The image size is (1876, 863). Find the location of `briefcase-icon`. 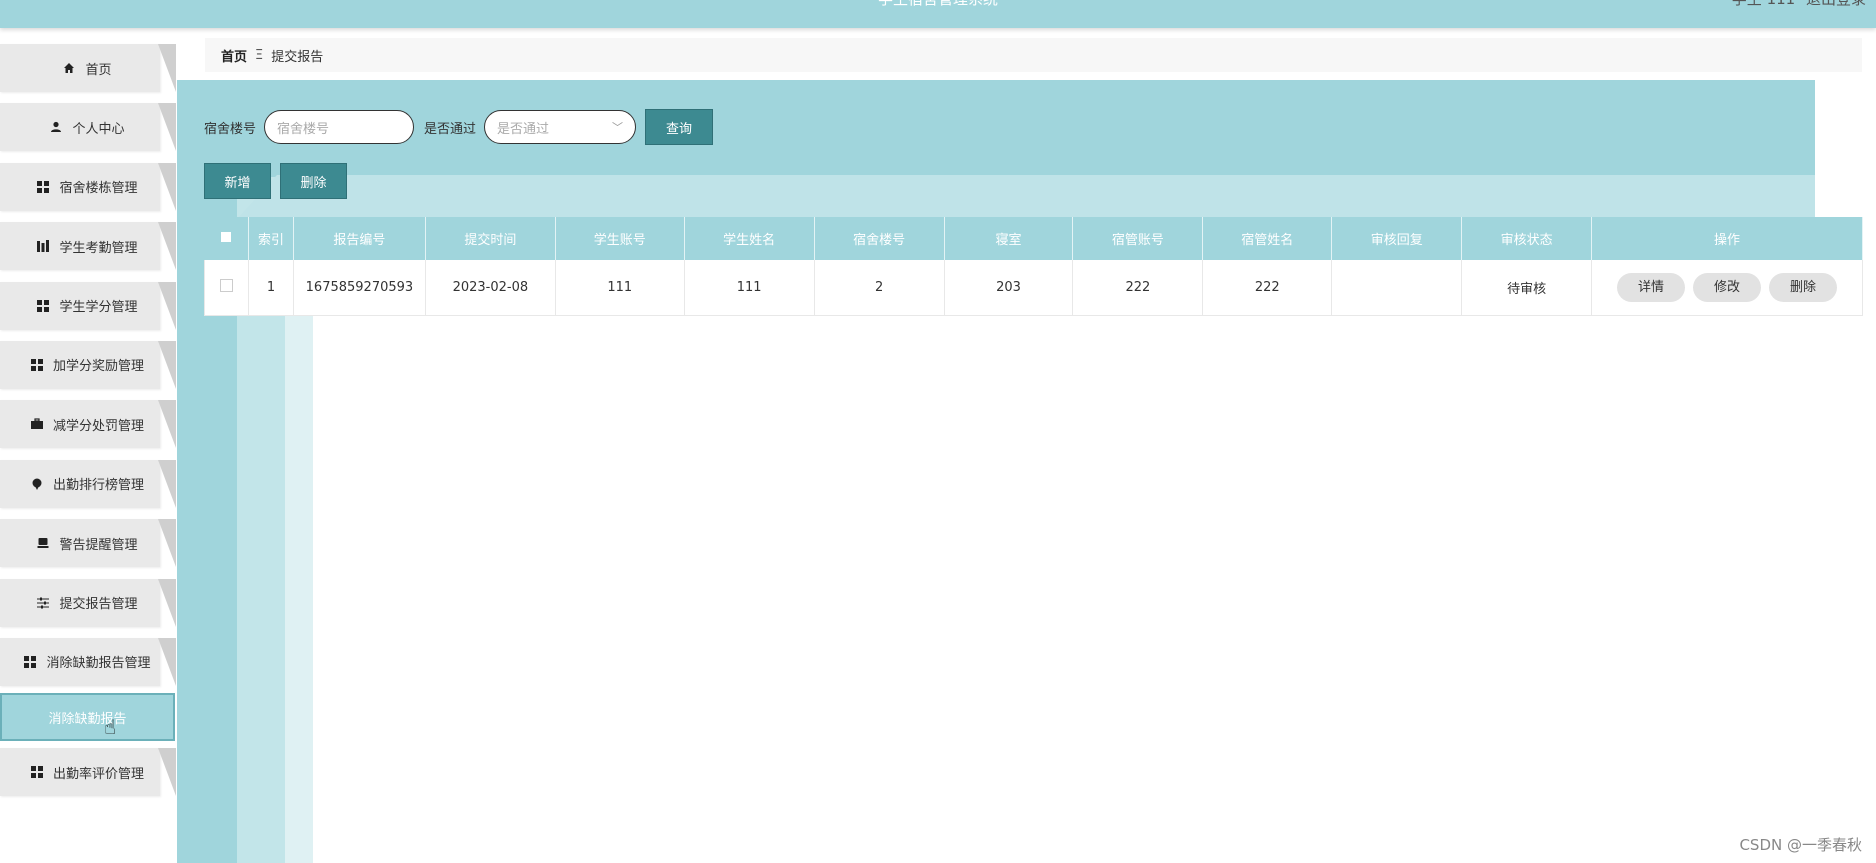

briefcase-icon is located at coordinates (36, 424).